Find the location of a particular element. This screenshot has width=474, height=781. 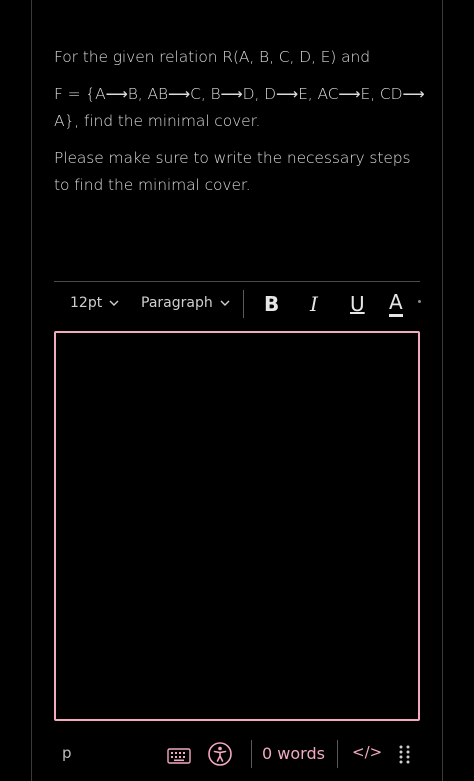

text-color-button: A is located at coordinates (396, 303).